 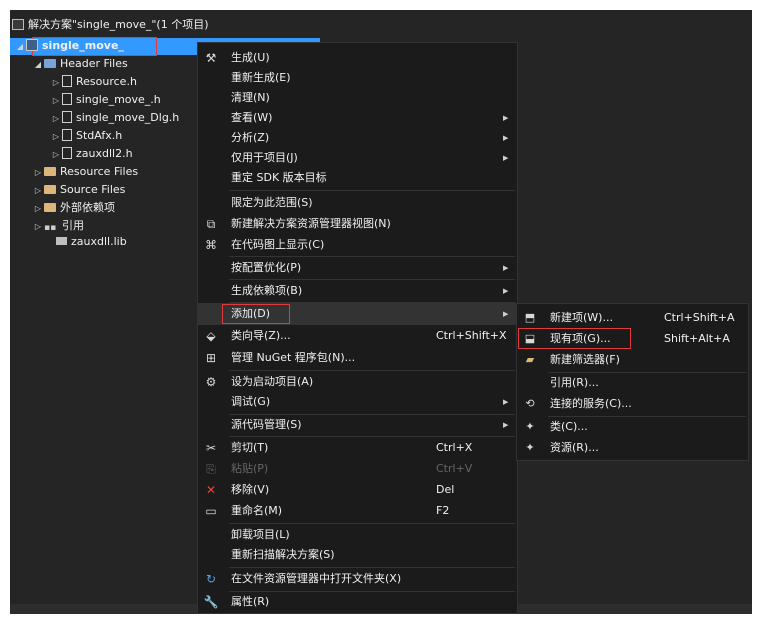 I want to click on menu-item-view: 查看(W) ▶, so click(x=357, y=118).